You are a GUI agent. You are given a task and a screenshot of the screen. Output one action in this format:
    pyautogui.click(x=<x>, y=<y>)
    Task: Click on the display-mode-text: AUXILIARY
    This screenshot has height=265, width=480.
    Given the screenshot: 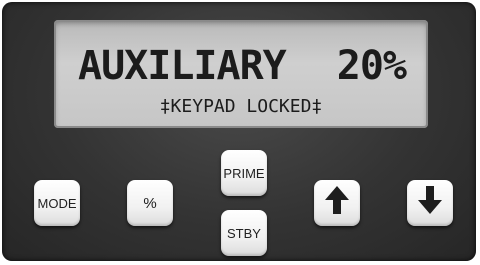 What is the action you would take?
    pyautogui.click(x=182, y=66)
    